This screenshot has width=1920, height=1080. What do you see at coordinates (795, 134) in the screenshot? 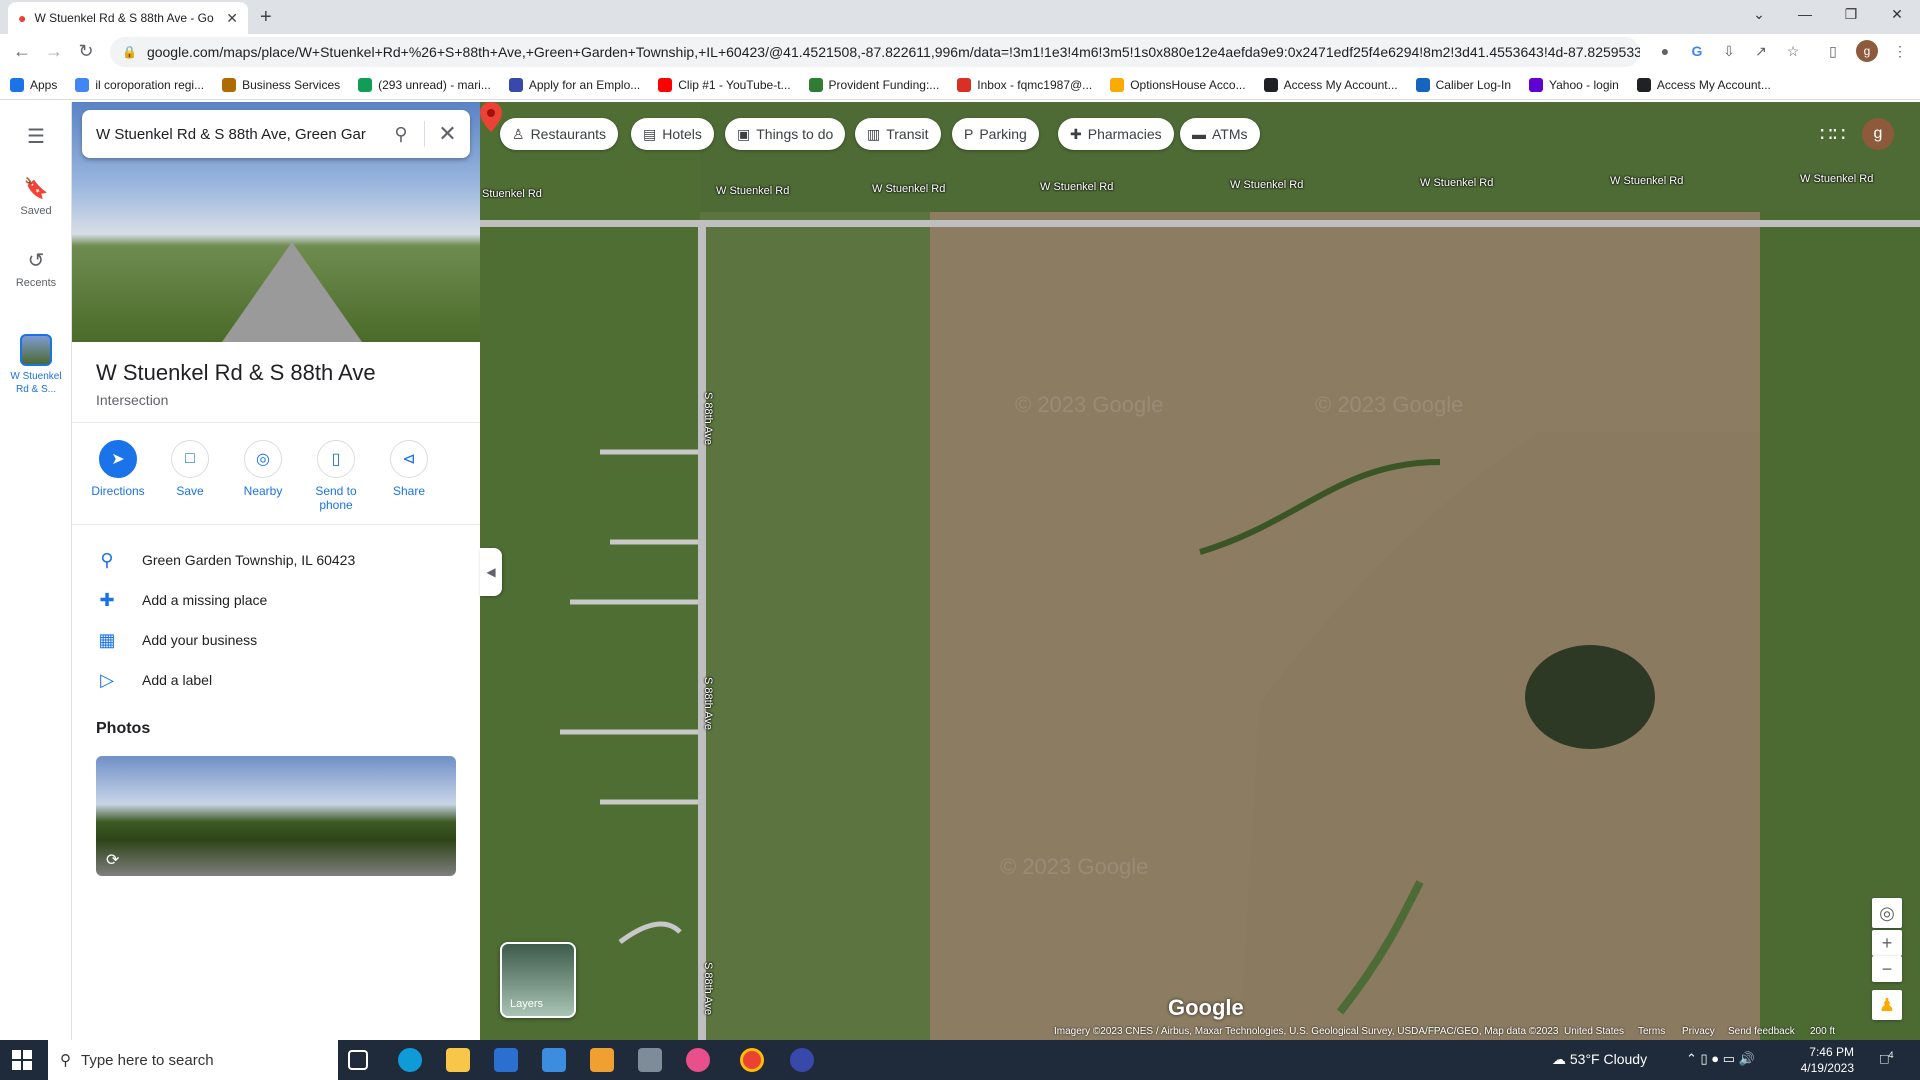
I see `chip-label: Things to do` at bounding box center [795, 134].